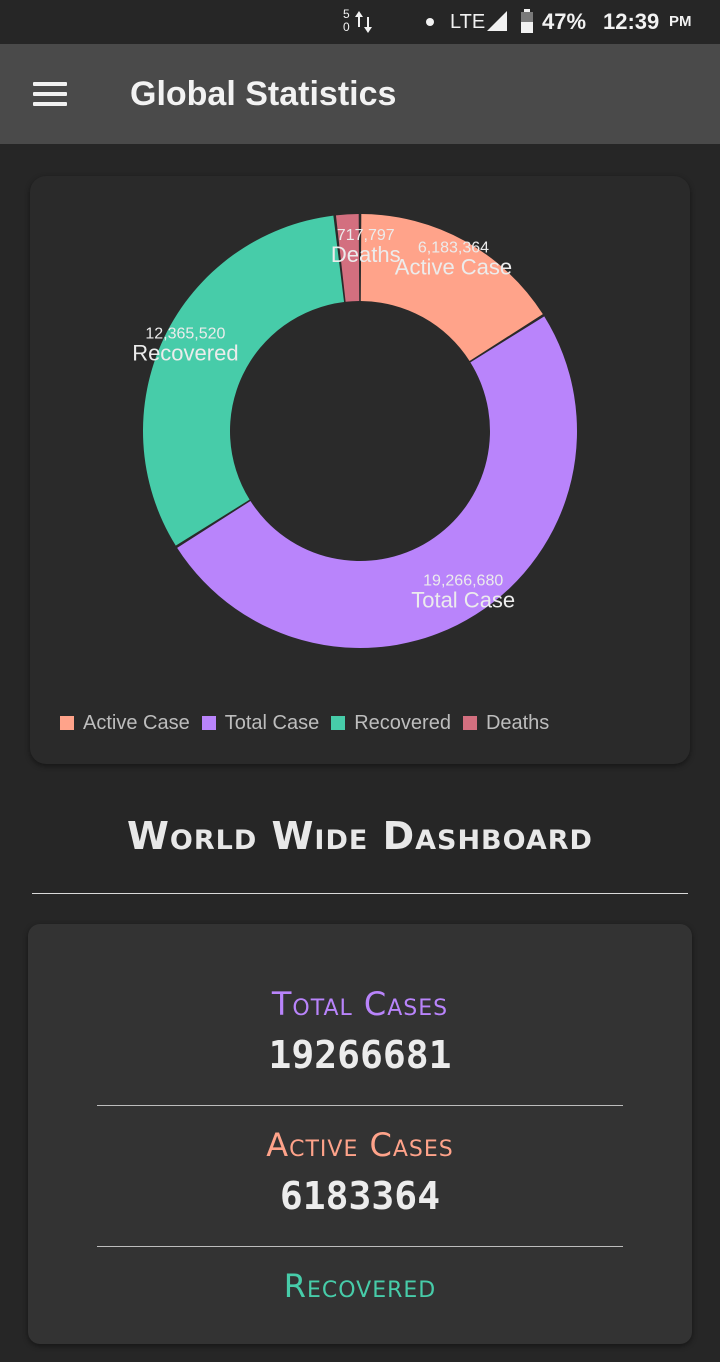 The height and width of the screenshot is (1362, 720). Describe the element at coordinates (346, 27) in the screenshot. I see `data-down-count: 0` at that location.